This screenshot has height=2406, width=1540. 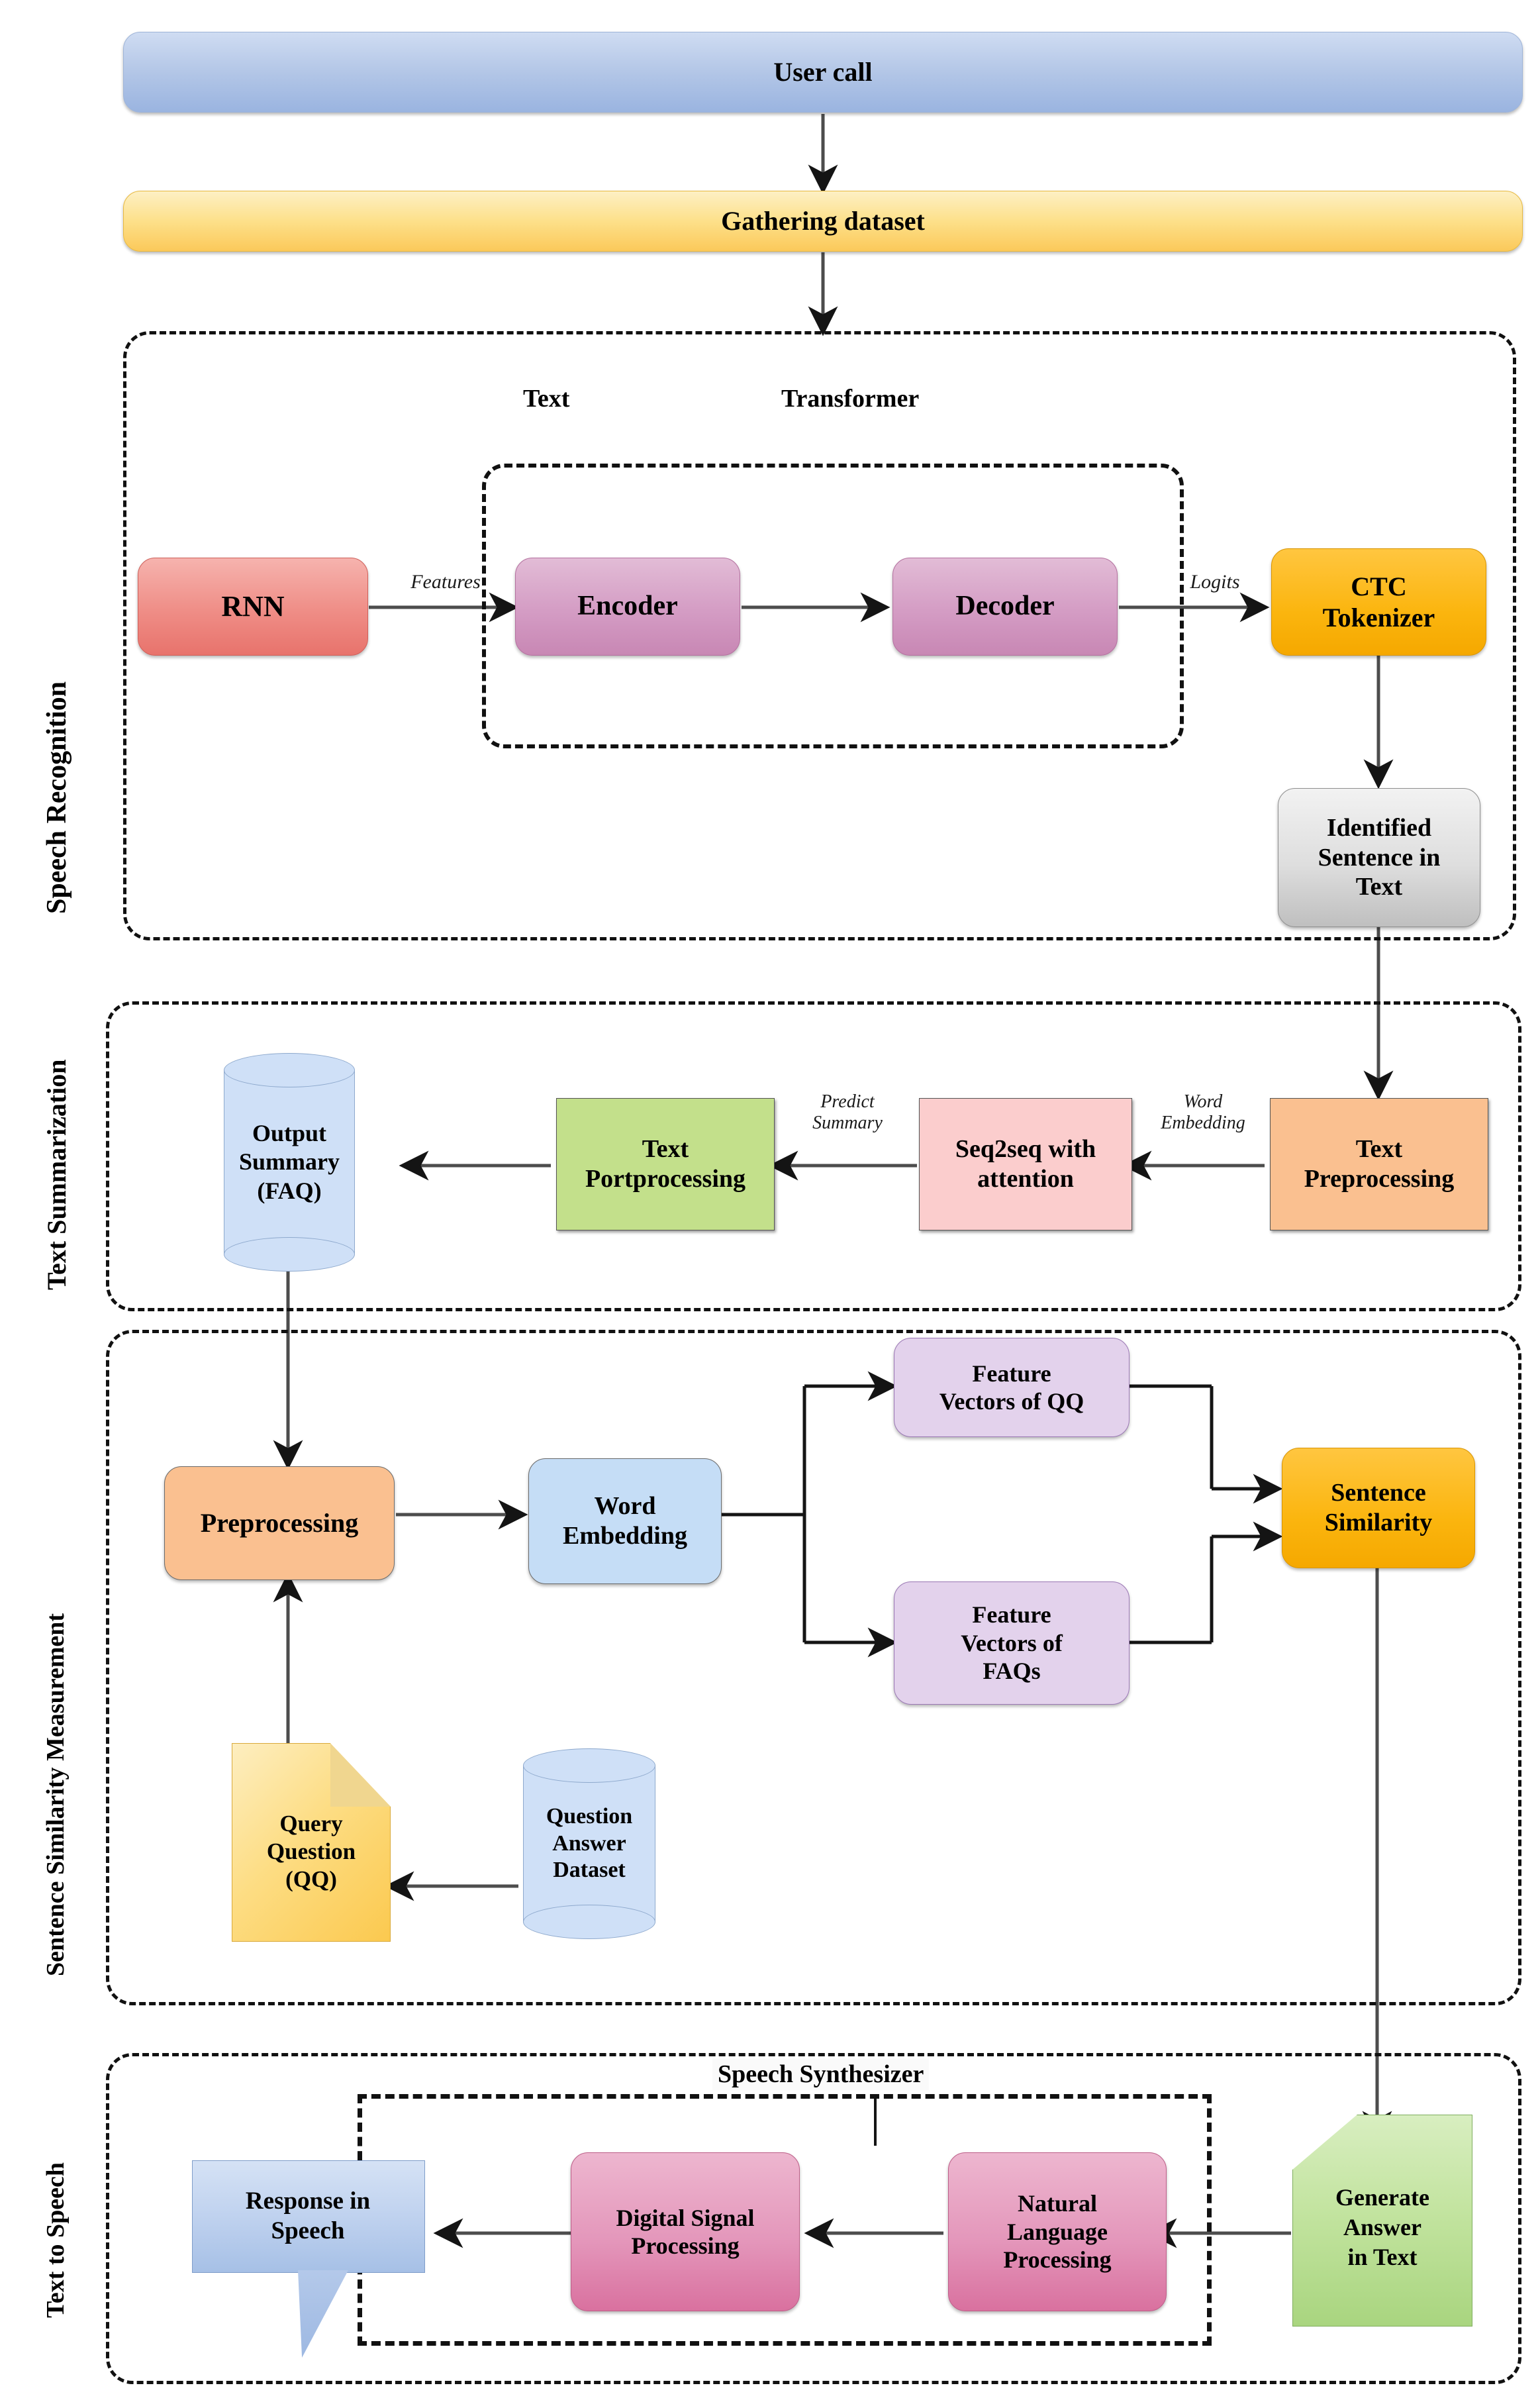 What do you see at coordinates (56, 2240) in the screenshot?
I see `section-title-text-to-speech: Text to Speech` at bounding box center [56, 2240].